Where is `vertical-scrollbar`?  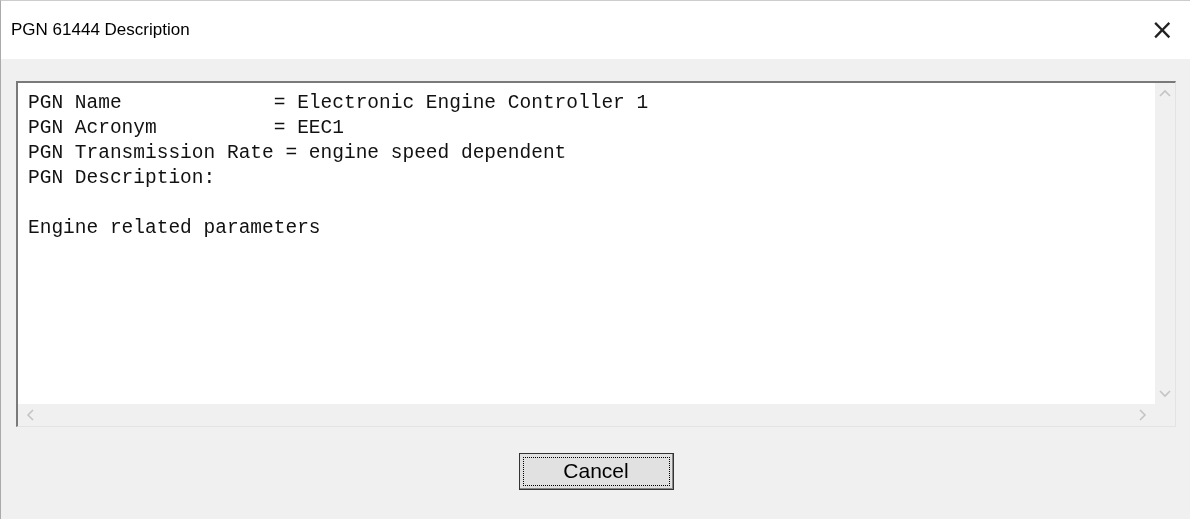
vertical-scrollbar is located at coordinates (1165, 243).